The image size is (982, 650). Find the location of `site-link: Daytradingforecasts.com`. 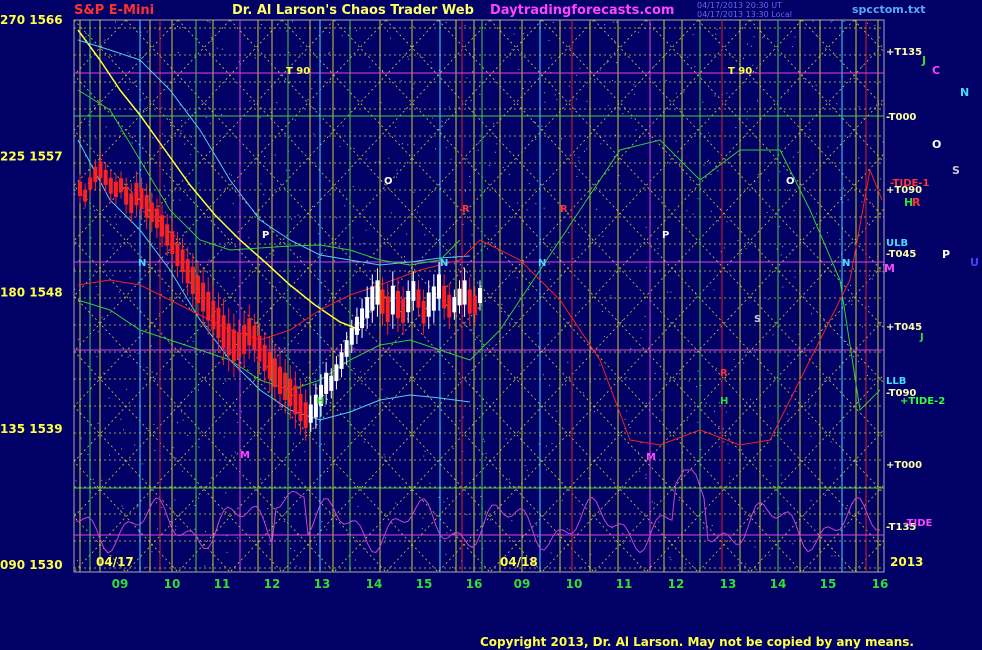

site-link: Daytradingforecasts.com is located at coordinates (582, 10).